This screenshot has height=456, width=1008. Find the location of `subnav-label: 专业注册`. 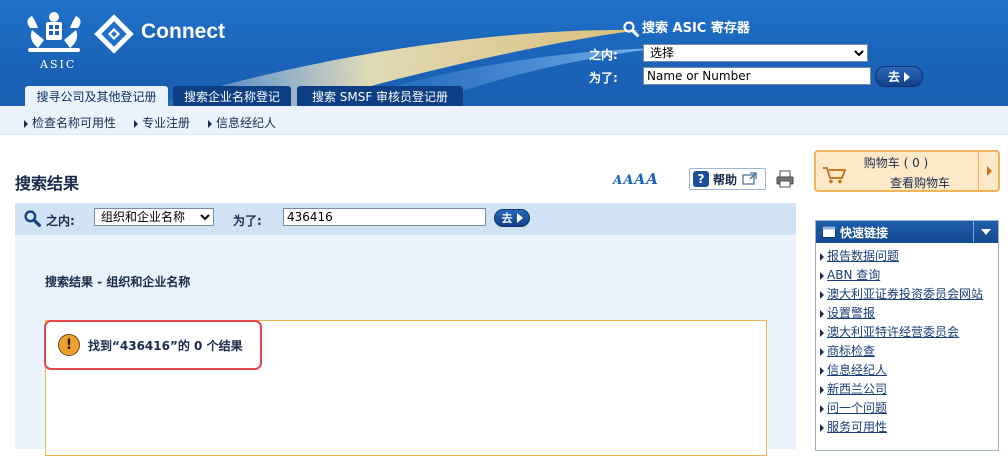

subnav-label: 专业注册 is located at coordinates (166, 123).